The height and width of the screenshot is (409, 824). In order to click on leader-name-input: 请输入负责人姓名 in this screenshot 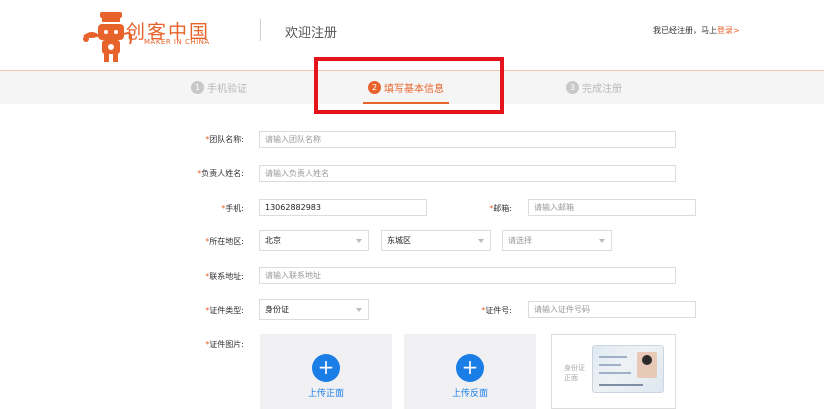, I will do `click(467, 173)`.